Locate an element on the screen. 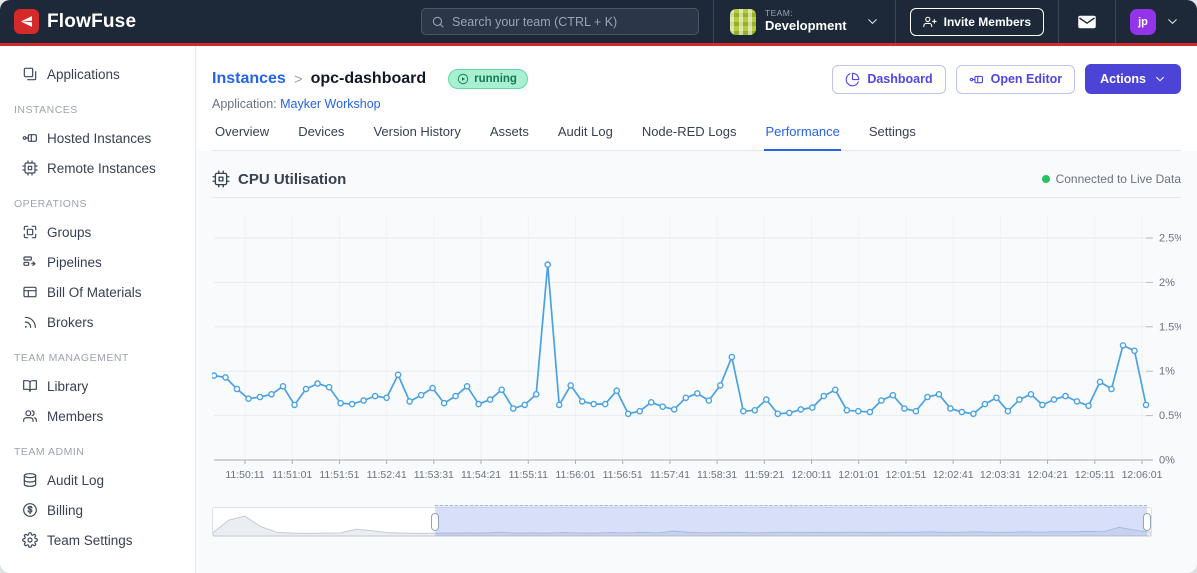  svg-text: 12:01:51 is located at coordinates (906, 475).